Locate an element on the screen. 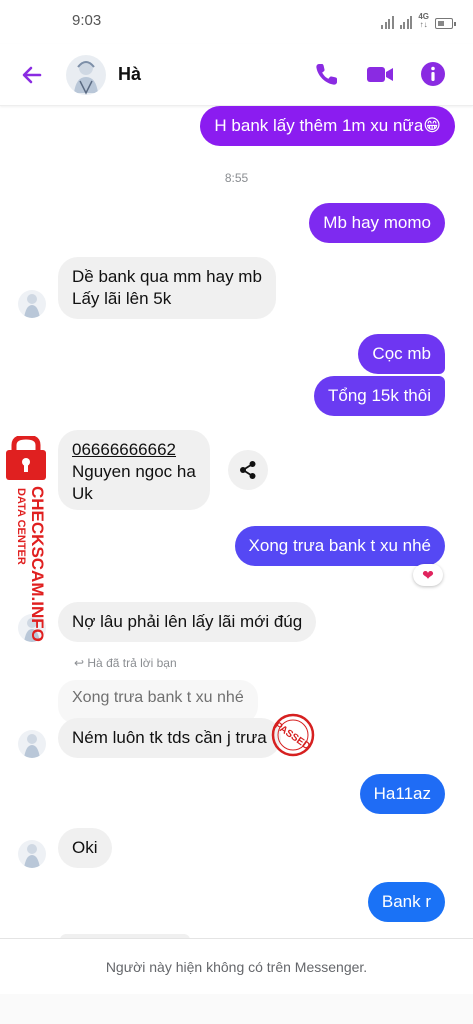  message-bubble-outgoing: Tổng 15k thôi is located at coordinates (379, 396).